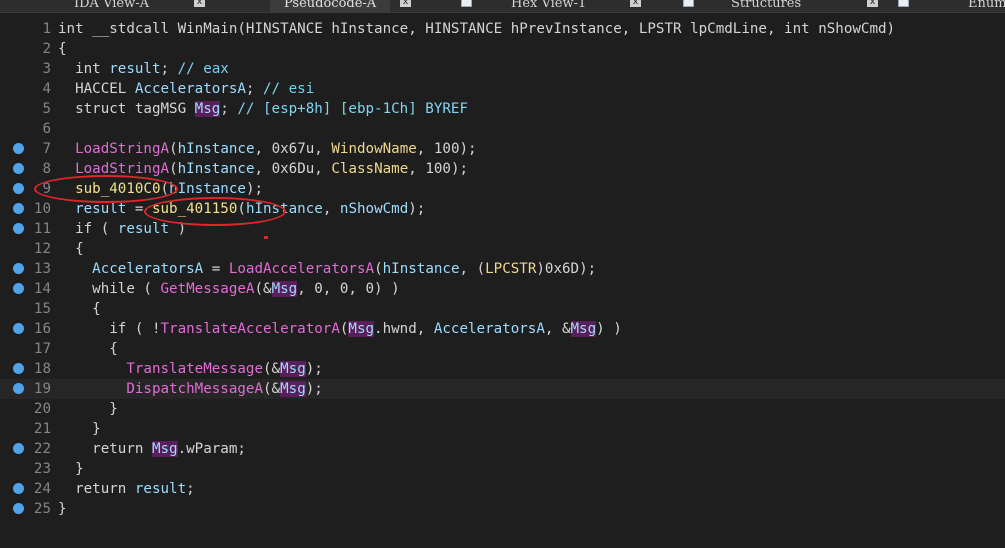  Describe the element at coordinates (152, 449) in the screenshot. I see `code-text: return Msg.wParam;` at that location.